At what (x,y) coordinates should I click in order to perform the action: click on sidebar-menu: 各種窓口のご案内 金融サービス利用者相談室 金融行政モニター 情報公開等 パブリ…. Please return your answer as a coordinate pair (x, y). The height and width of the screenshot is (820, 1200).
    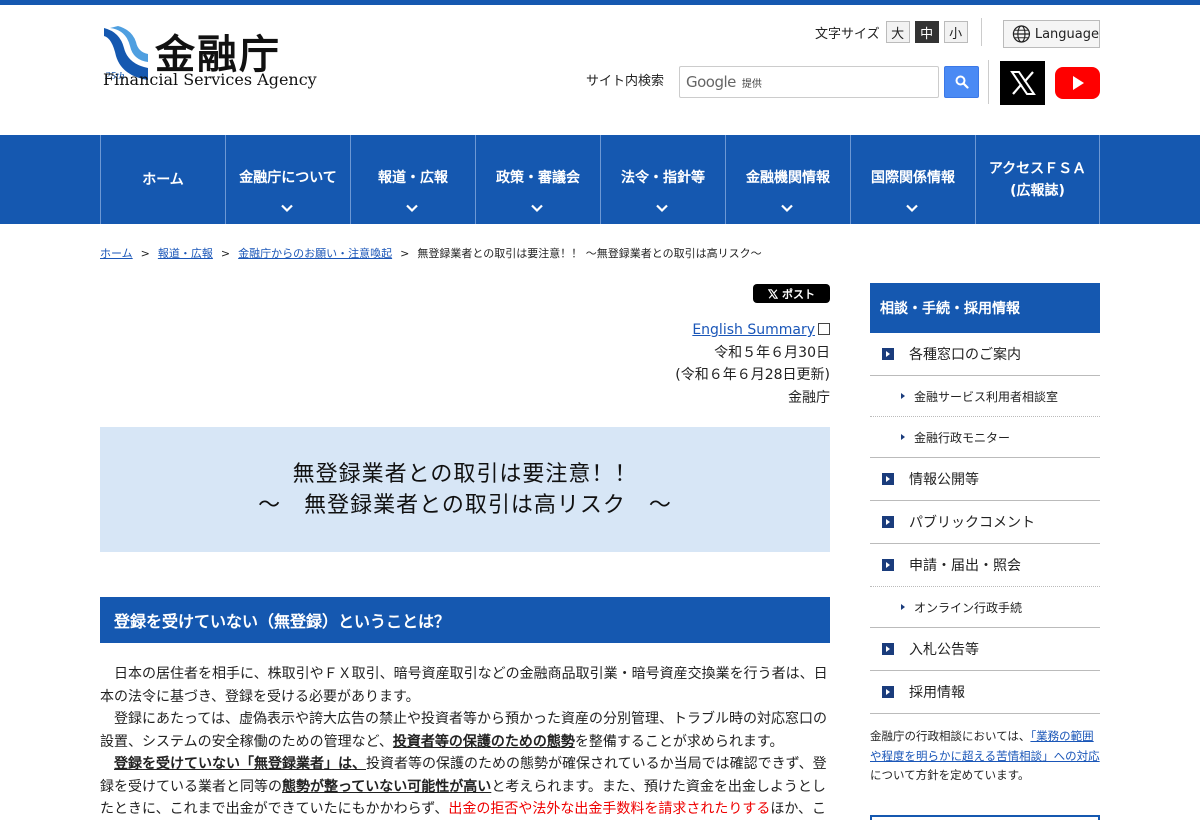
    Looking at the image, I should click on (985, 523).